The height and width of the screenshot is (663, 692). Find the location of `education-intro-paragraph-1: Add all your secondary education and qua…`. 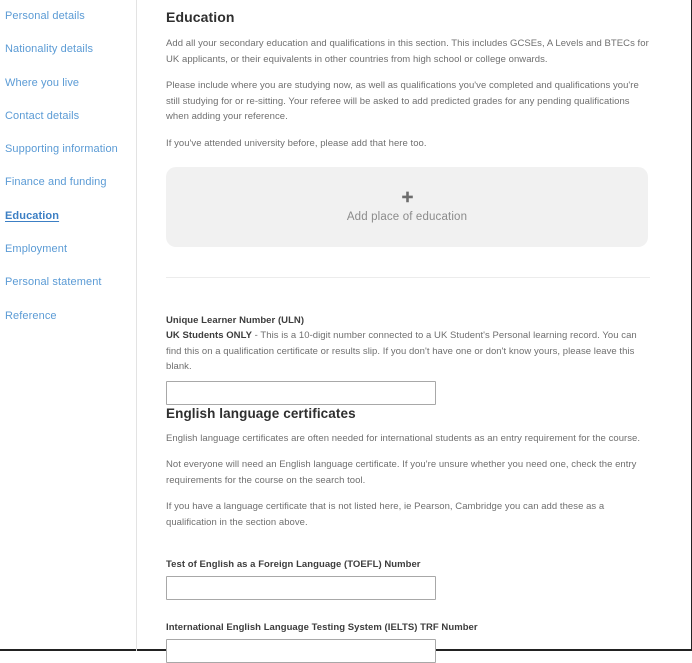

education-intro-paragraph-1: Add all your secondary education and qua… is located at coordinates (407, 51).